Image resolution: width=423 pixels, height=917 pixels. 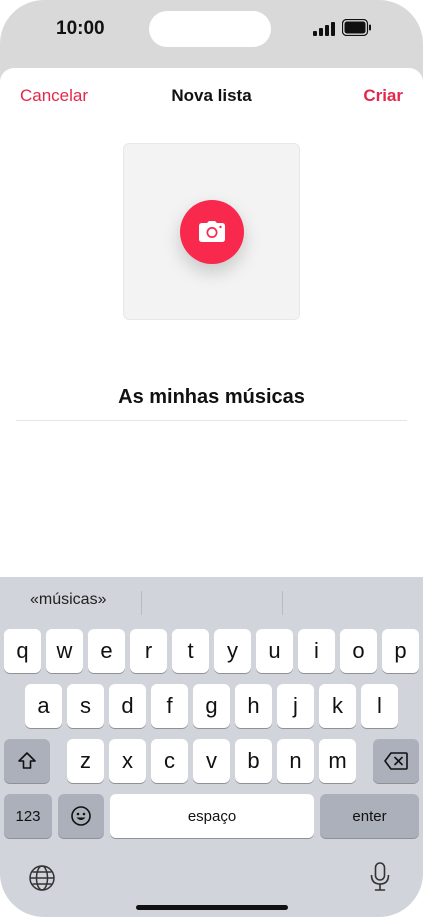 I want to click on add-photo-button, so click(x=212, y=232).